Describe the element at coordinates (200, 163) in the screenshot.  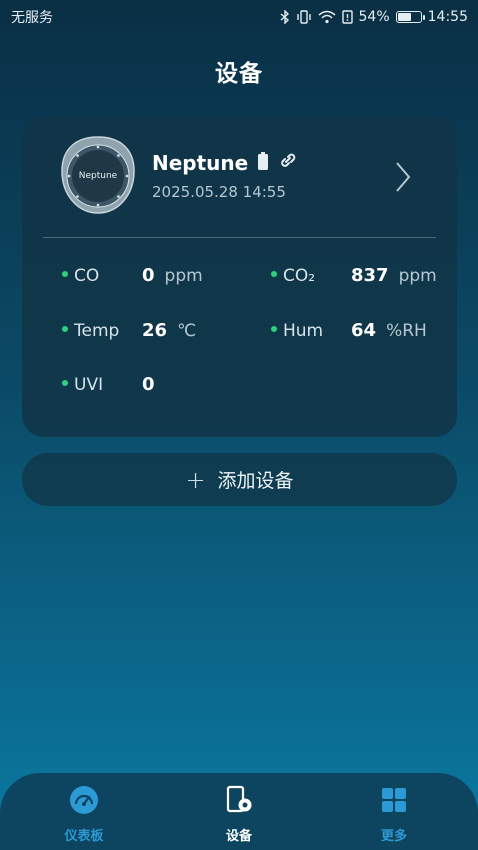
I see `device-name: Neptune` at that location.